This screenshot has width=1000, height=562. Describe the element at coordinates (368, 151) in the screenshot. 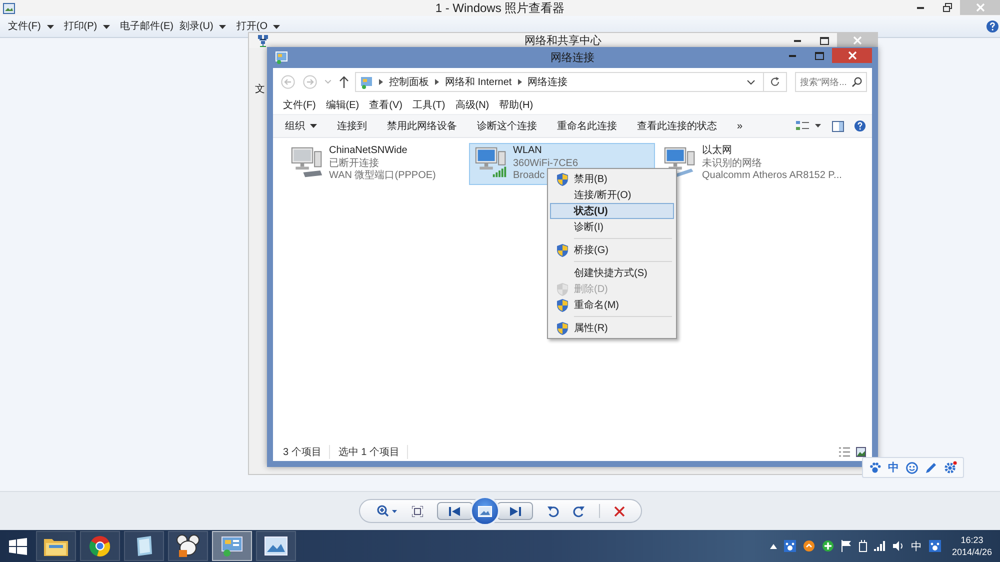

I see `connection-name: ChinaNetSNWide` at that location.